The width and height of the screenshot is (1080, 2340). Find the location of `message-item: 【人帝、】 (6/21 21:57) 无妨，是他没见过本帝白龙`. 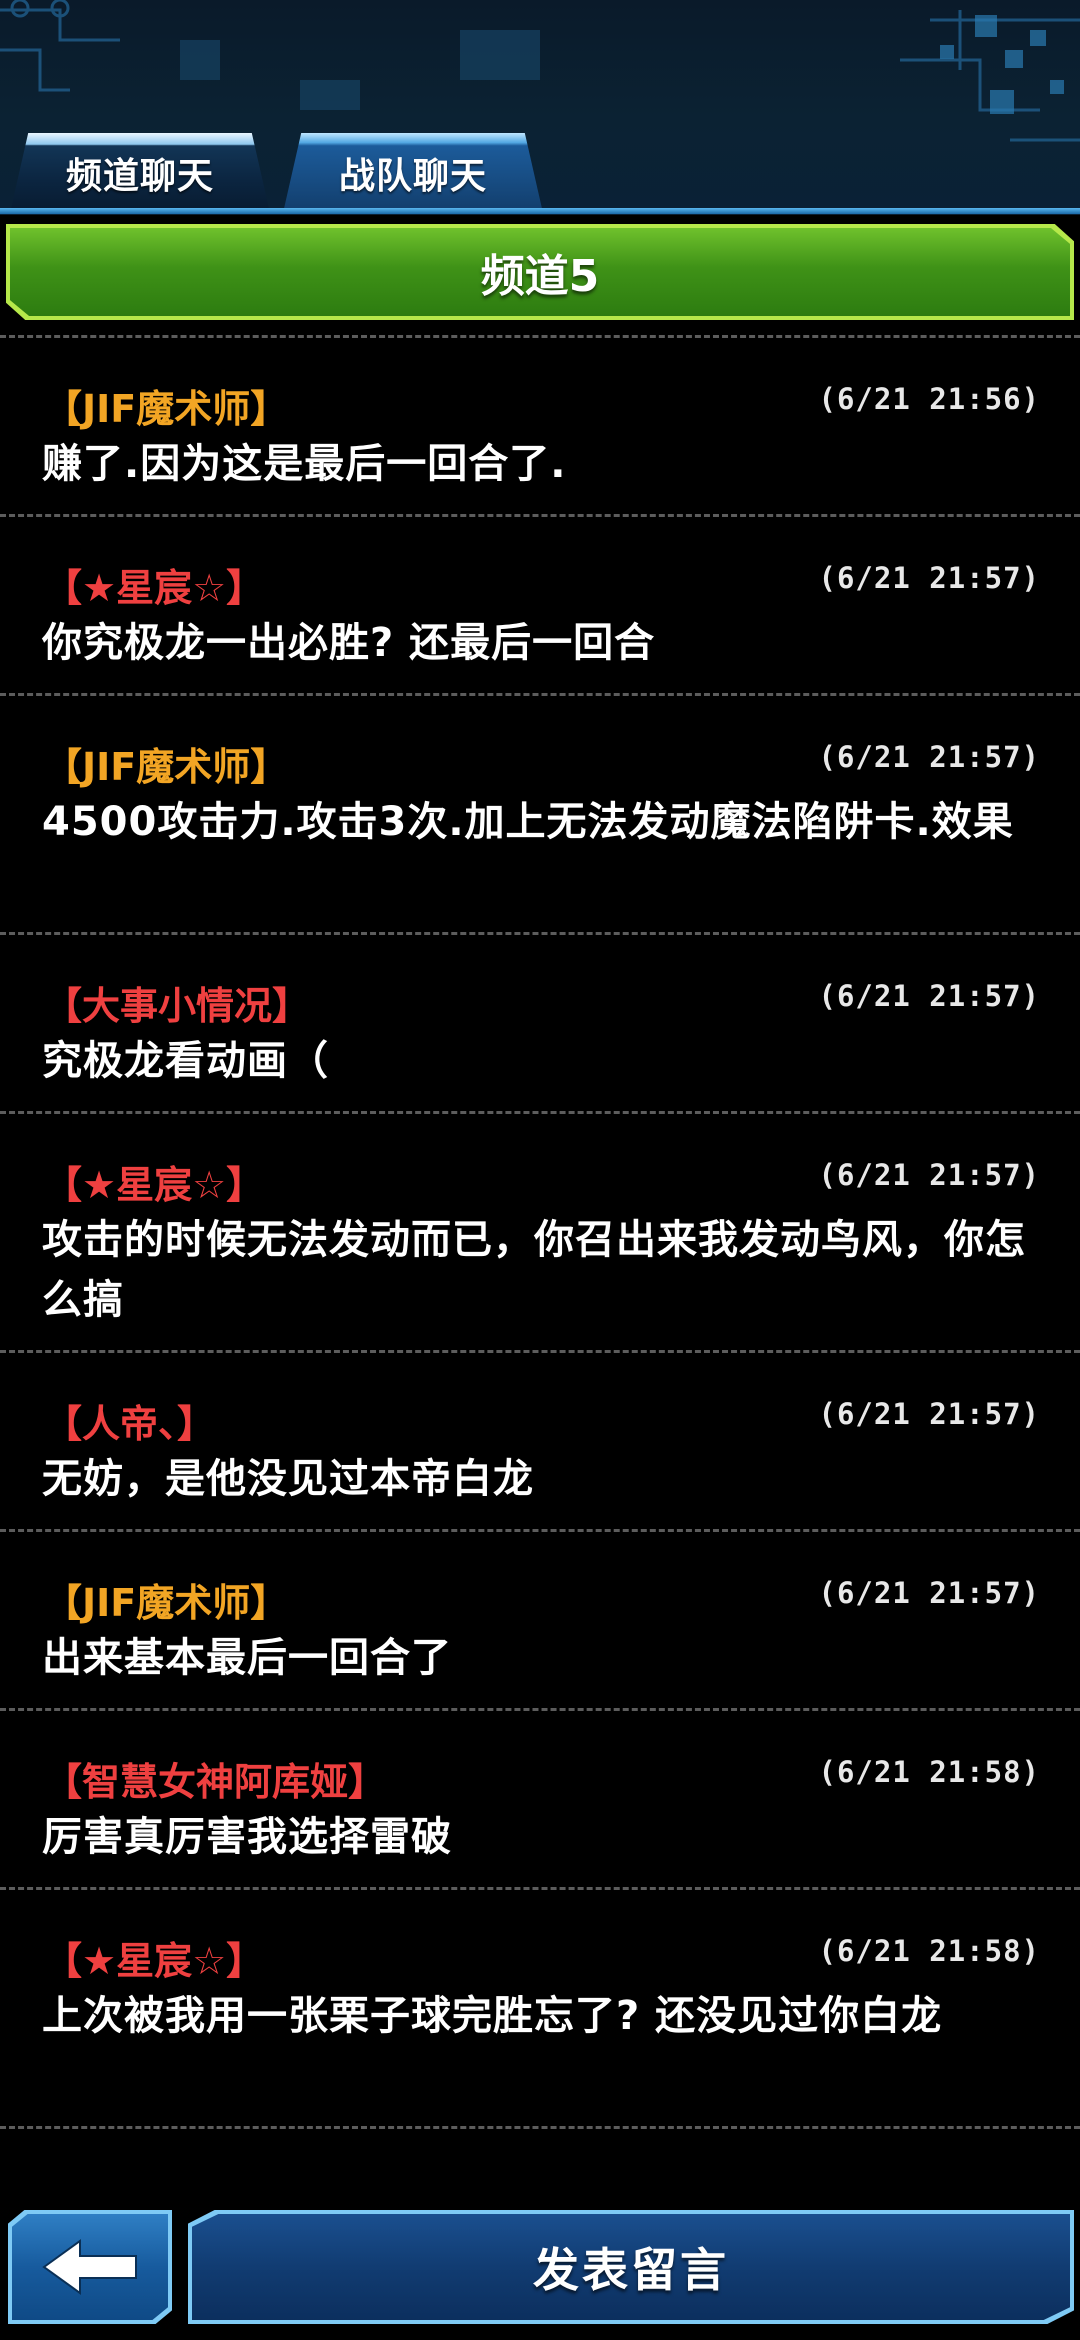

message-item: 【人帝、】 (6/21 21:57) 无妨，是他没见过本帝白龙 is located at coordinates (540, 1439).